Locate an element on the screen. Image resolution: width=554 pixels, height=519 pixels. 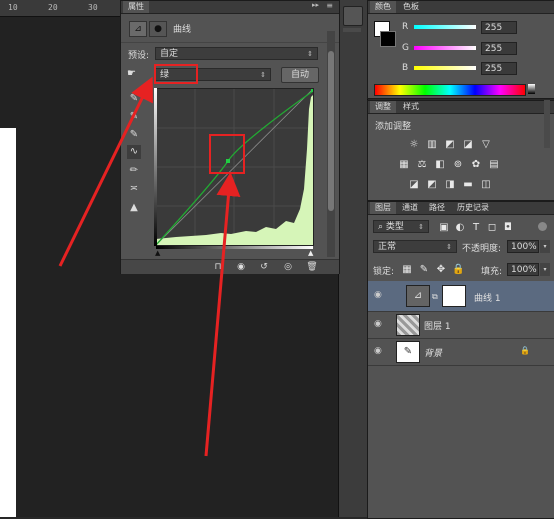
arrow-to-control-point is located at coordinates (222, 314).